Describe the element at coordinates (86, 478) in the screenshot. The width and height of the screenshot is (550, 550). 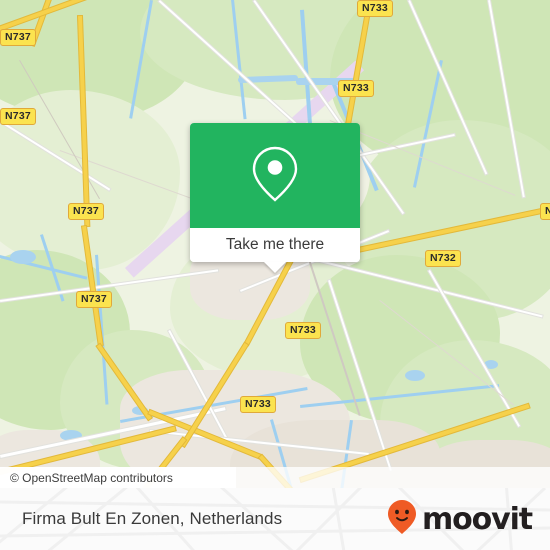
I see `map-attribution-text: © OpenStreetMap contributors` at that location.